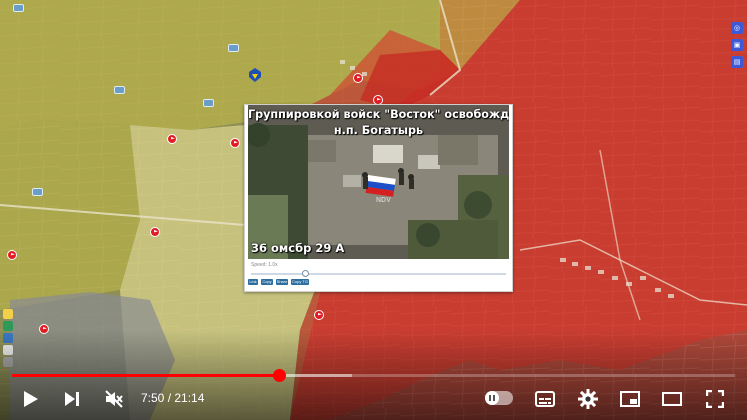  Describe the element at coordinates (378, 130) in the screenshot. I see `video-title-line2: н.п. Богатырь` at that location.